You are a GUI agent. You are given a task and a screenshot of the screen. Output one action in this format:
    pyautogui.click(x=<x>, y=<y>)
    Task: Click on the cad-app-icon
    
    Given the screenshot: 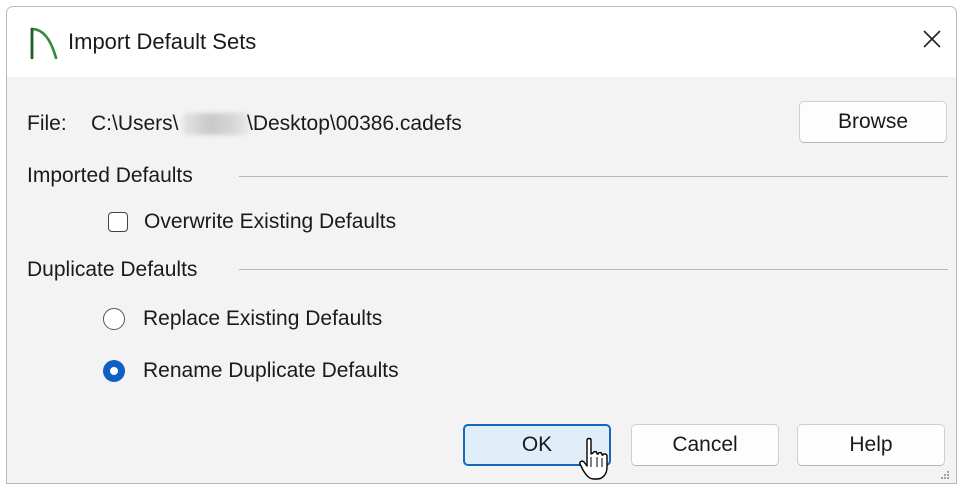 What is the action you would take?
    pyautogui.click(x=44, y=42)
    